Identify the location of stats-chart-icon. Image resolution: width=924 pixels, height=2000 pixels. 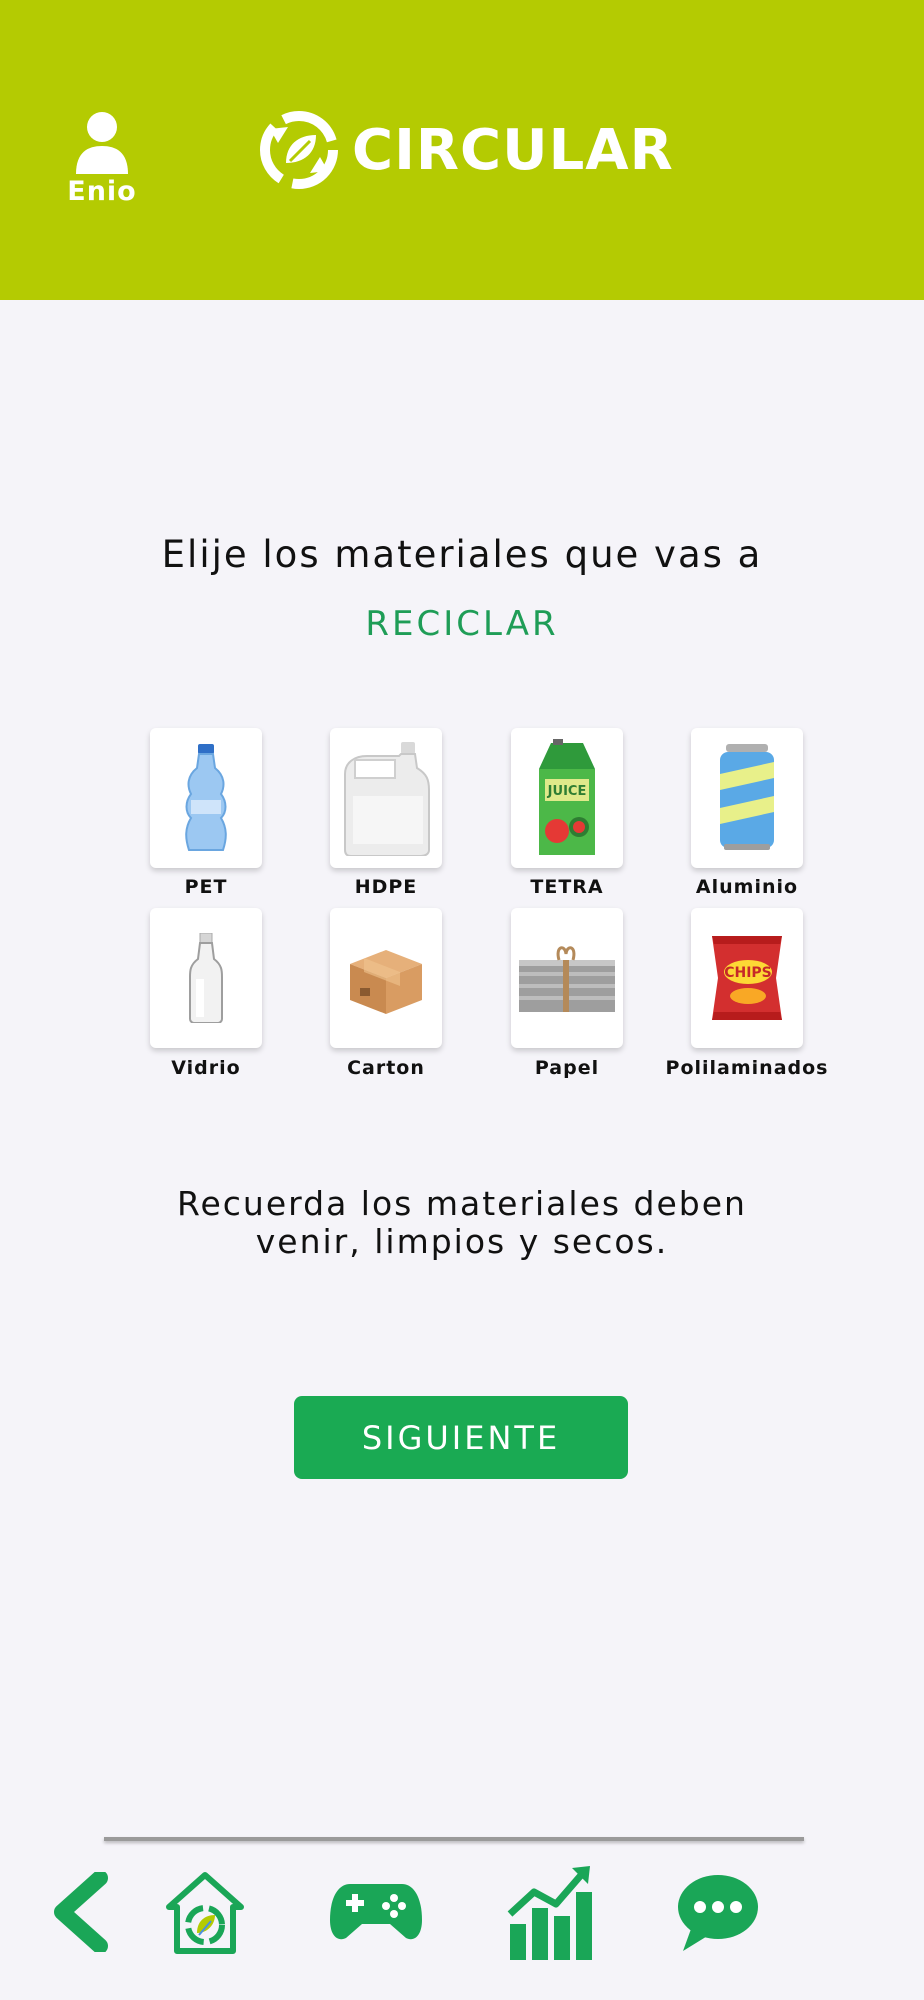
(549, 1913).